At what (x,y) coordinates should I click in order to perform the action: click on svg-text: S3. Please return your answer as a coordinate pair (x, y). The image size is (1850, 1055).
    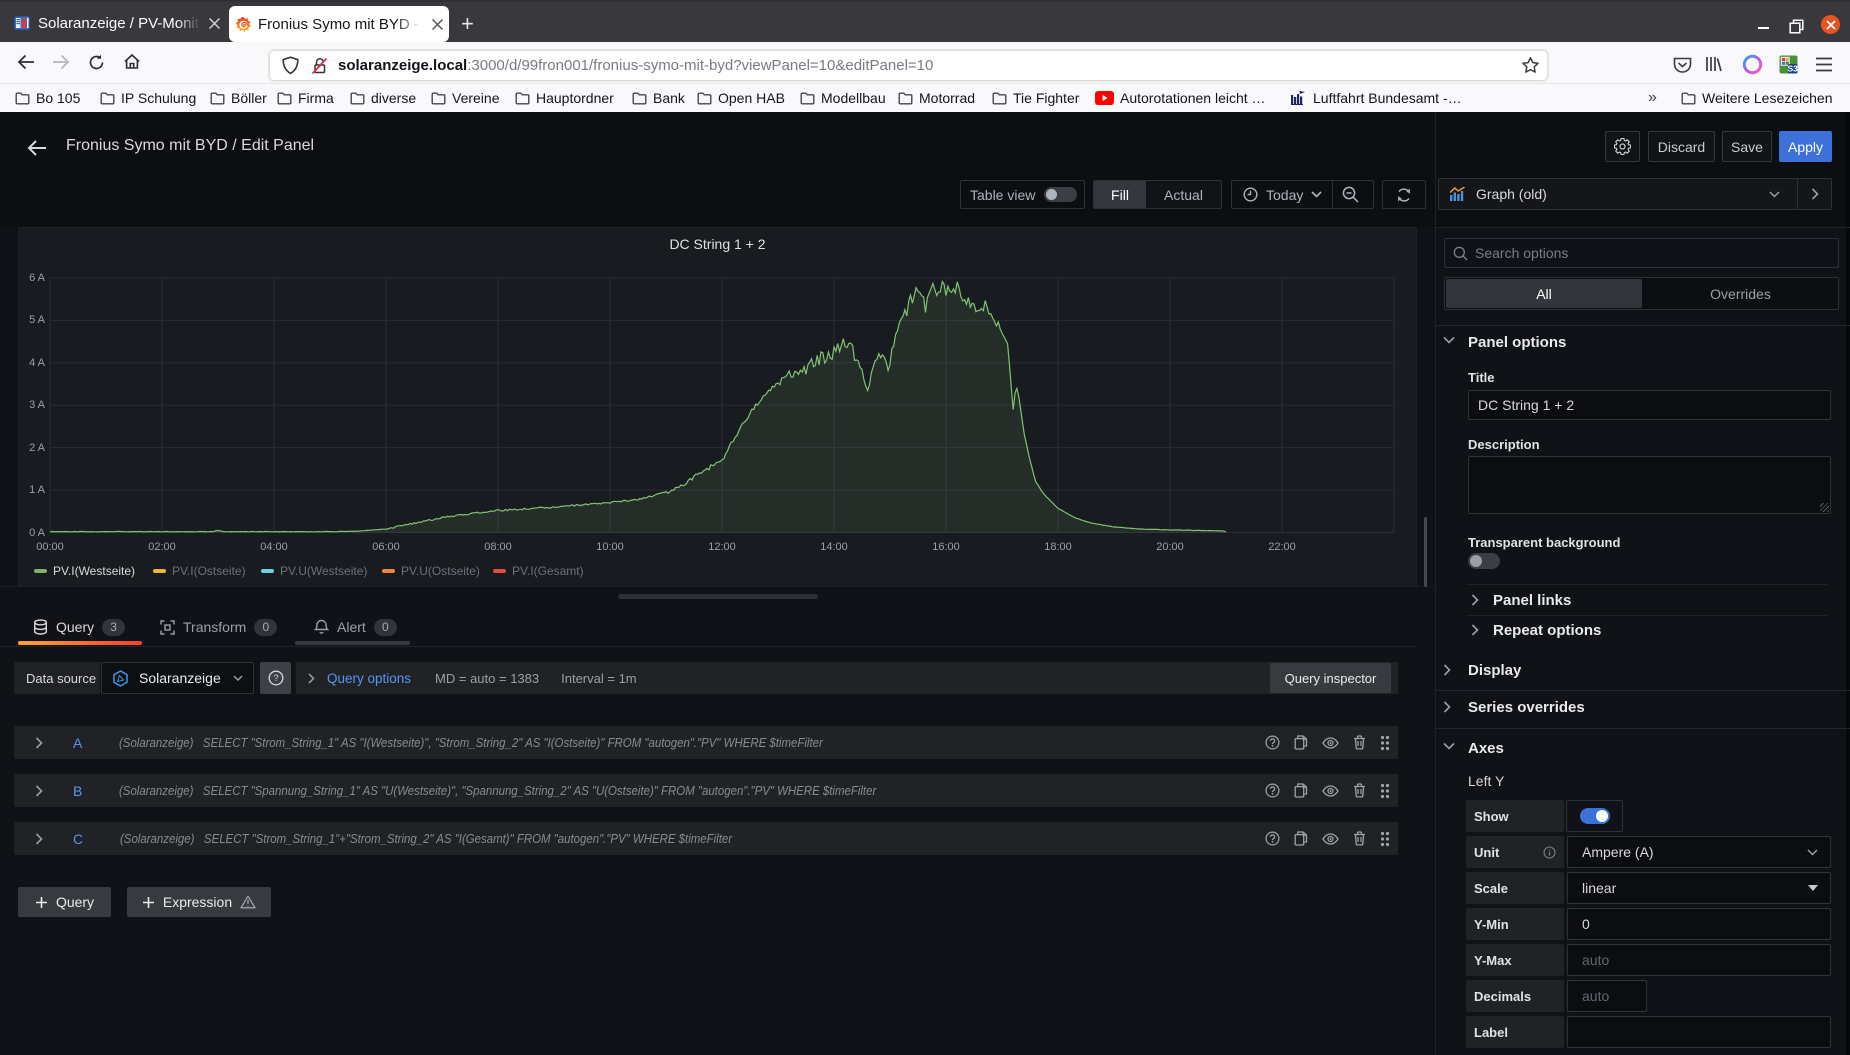
    Looking at the image, I should click on (1792, 69).